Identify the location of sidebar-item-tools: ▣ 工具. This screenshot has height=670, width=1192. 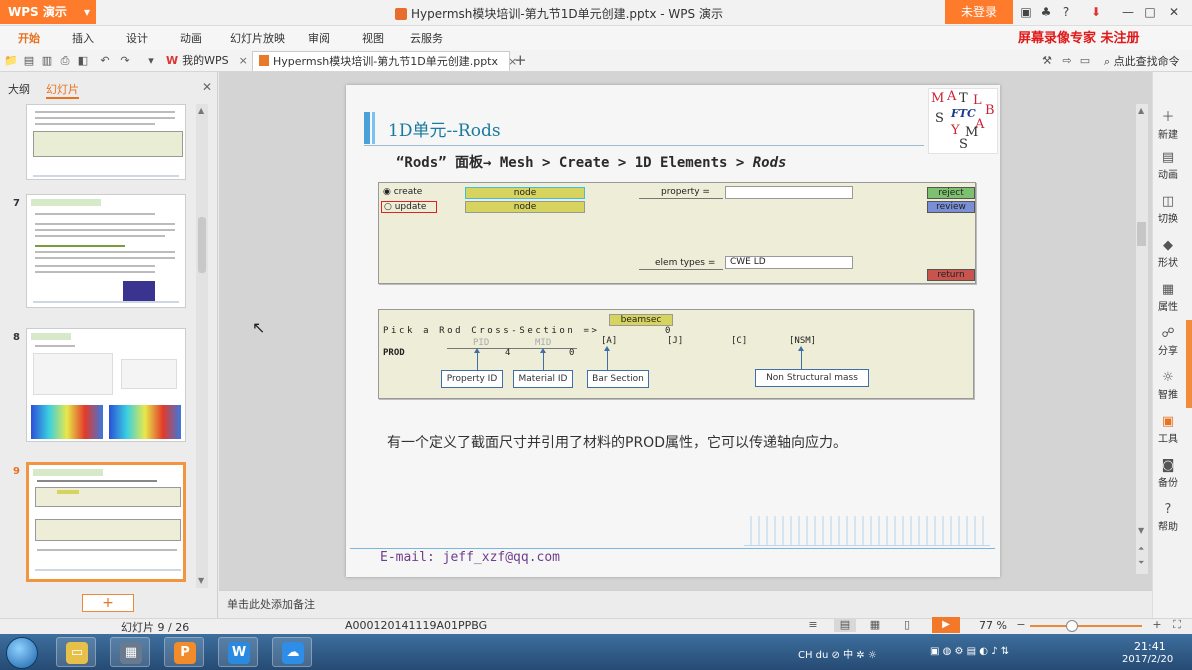
(1168, 429).